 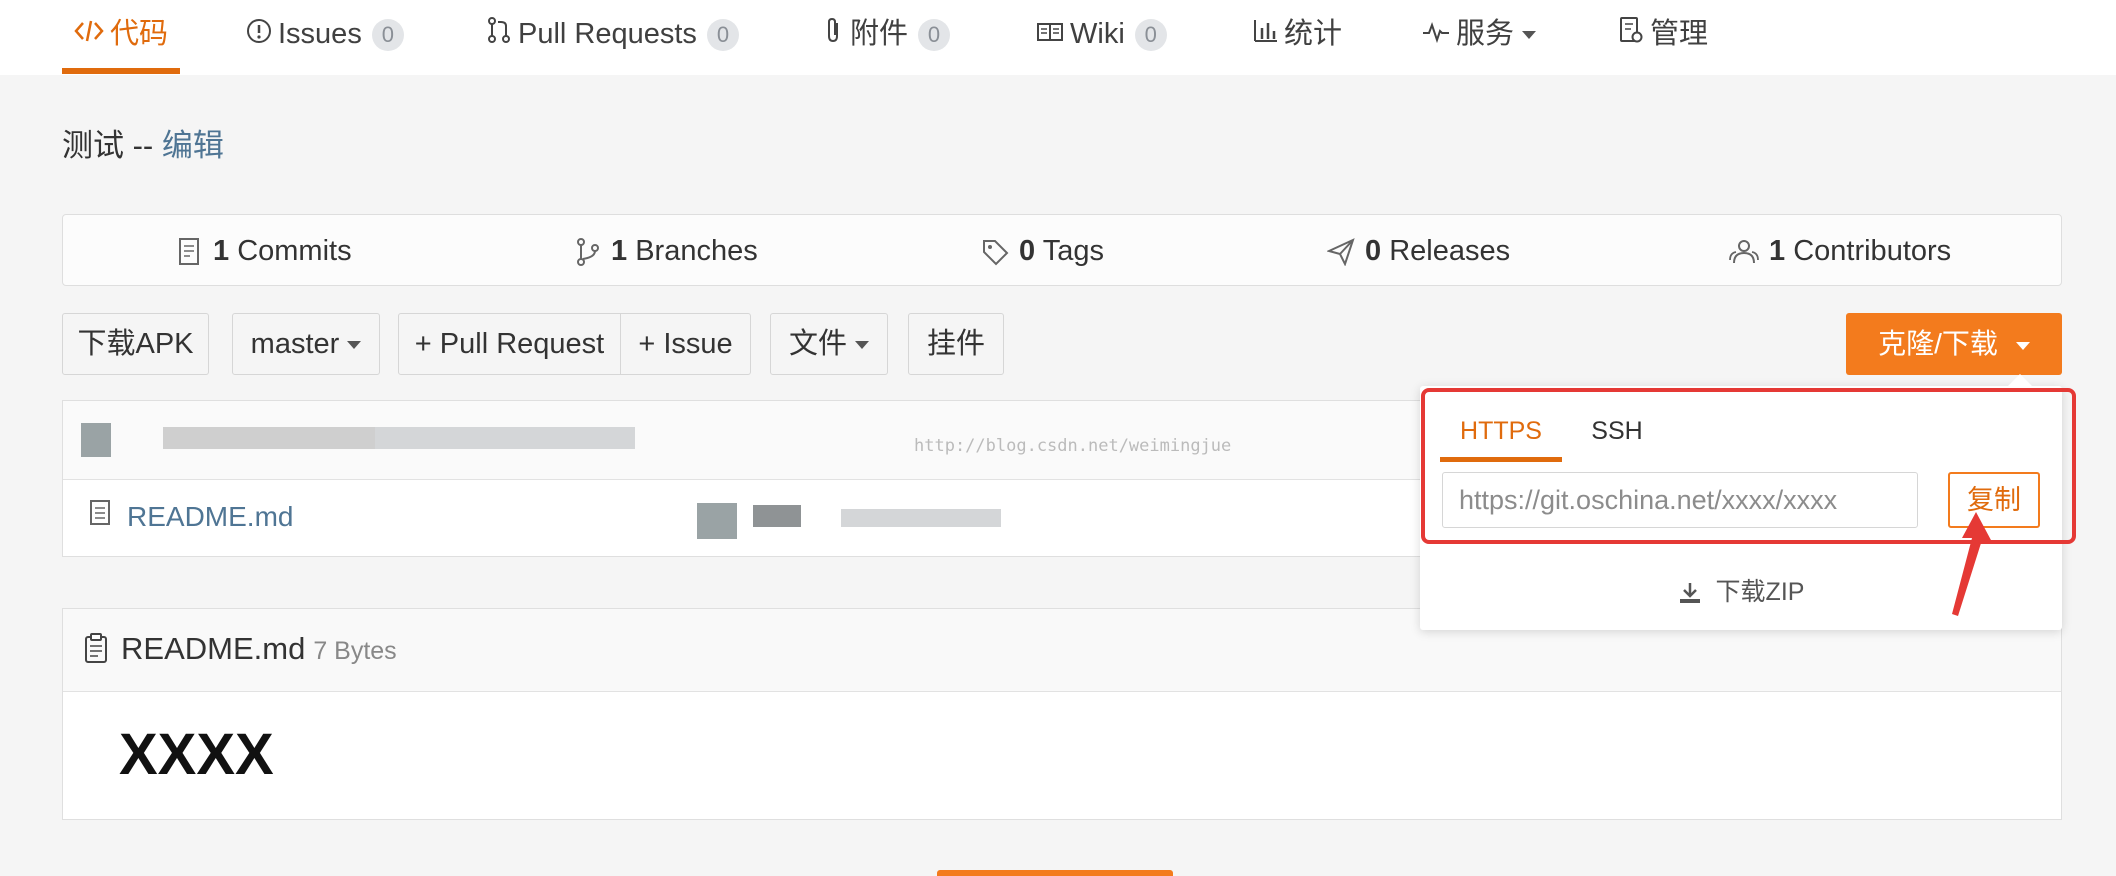 I want to click on issue-icon, so click(x=259, y=35).